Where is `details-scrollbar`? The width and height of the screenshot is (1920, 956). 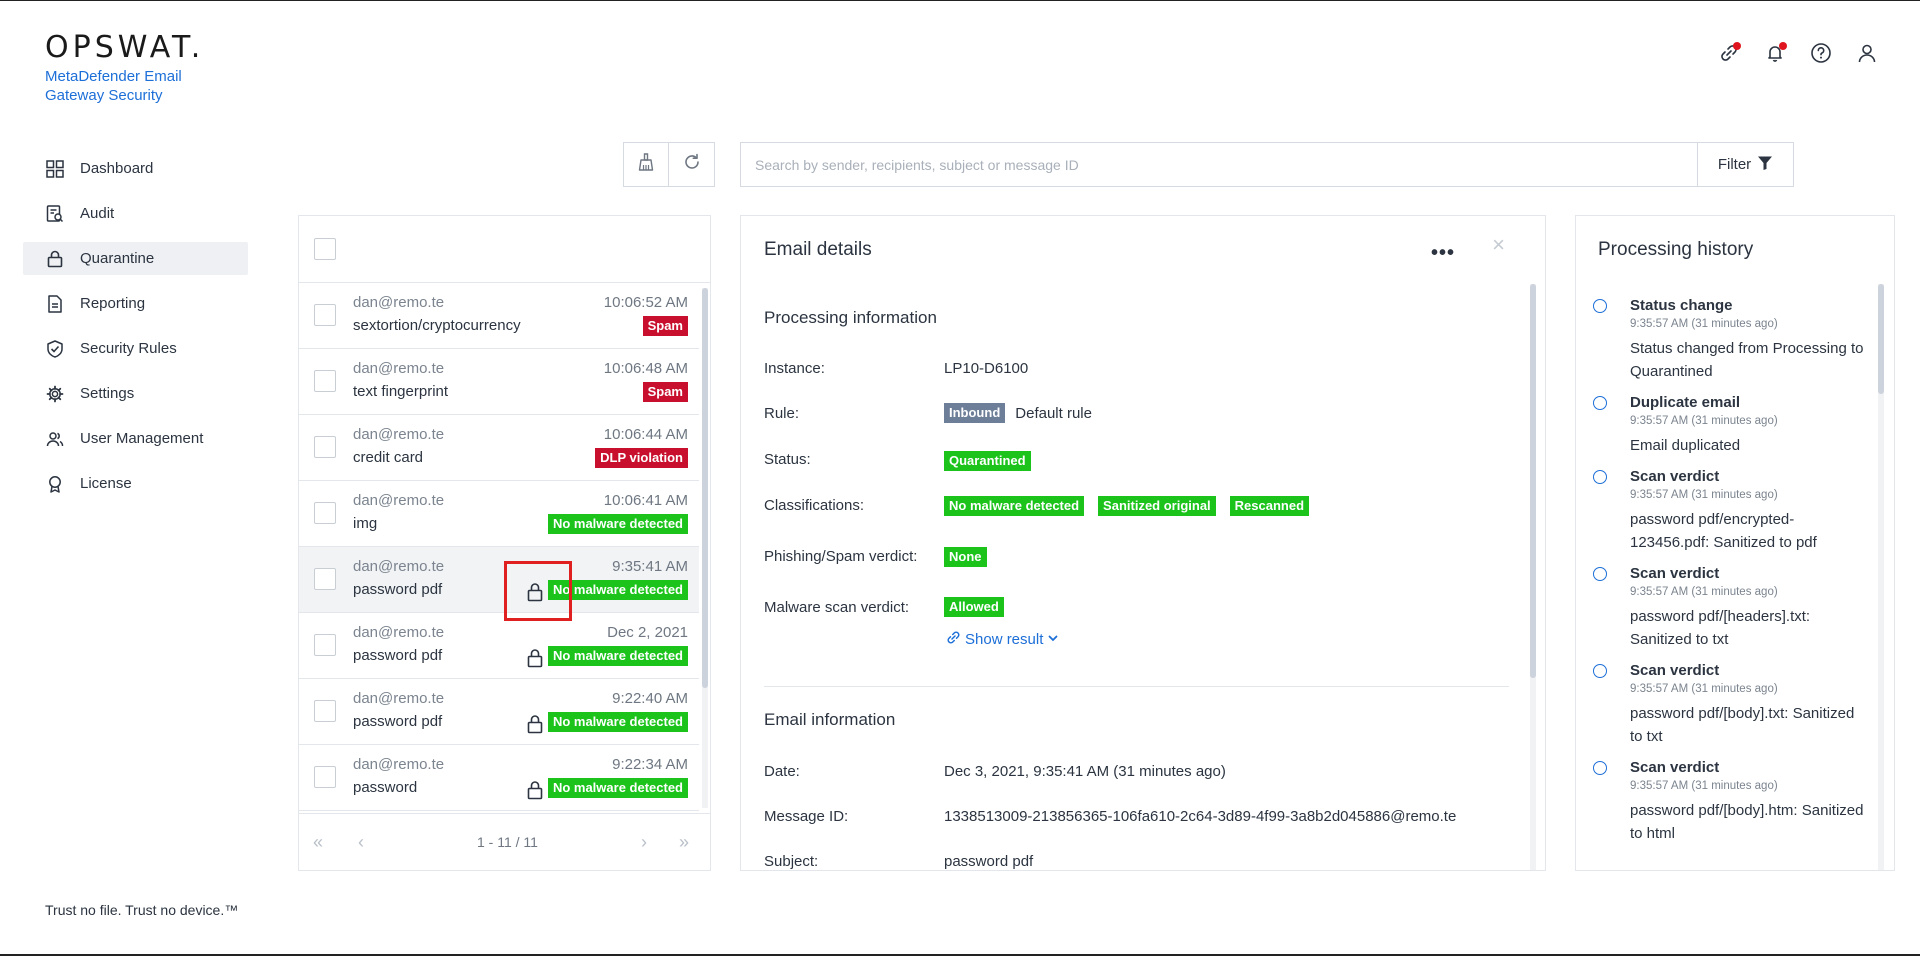
details-scrollbar is located at coordinates (1533, 577).